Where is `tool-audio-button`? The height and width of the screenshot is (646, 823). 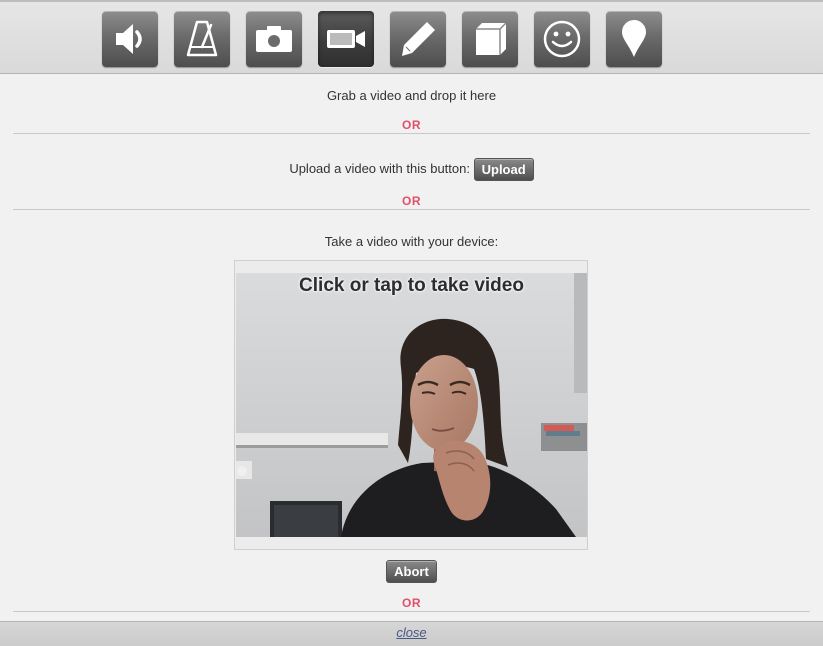 tool-audio-button is located at coordinates (130, 39).